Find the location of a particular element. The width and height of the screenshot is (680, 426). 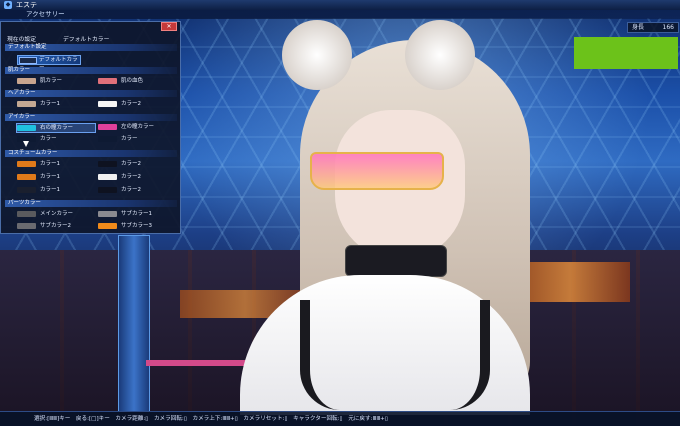

parts-main-item: メインカラー is located at coordinates (54, 214).